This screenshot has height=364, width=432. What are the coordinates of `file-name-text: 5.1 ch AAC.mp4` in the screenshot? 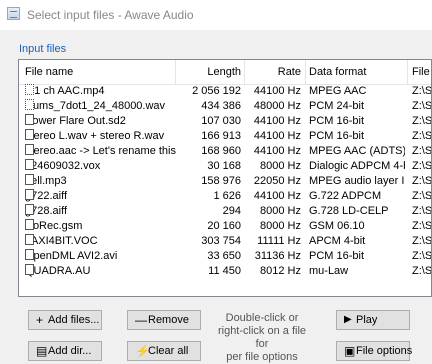 It's located at (65, 91).